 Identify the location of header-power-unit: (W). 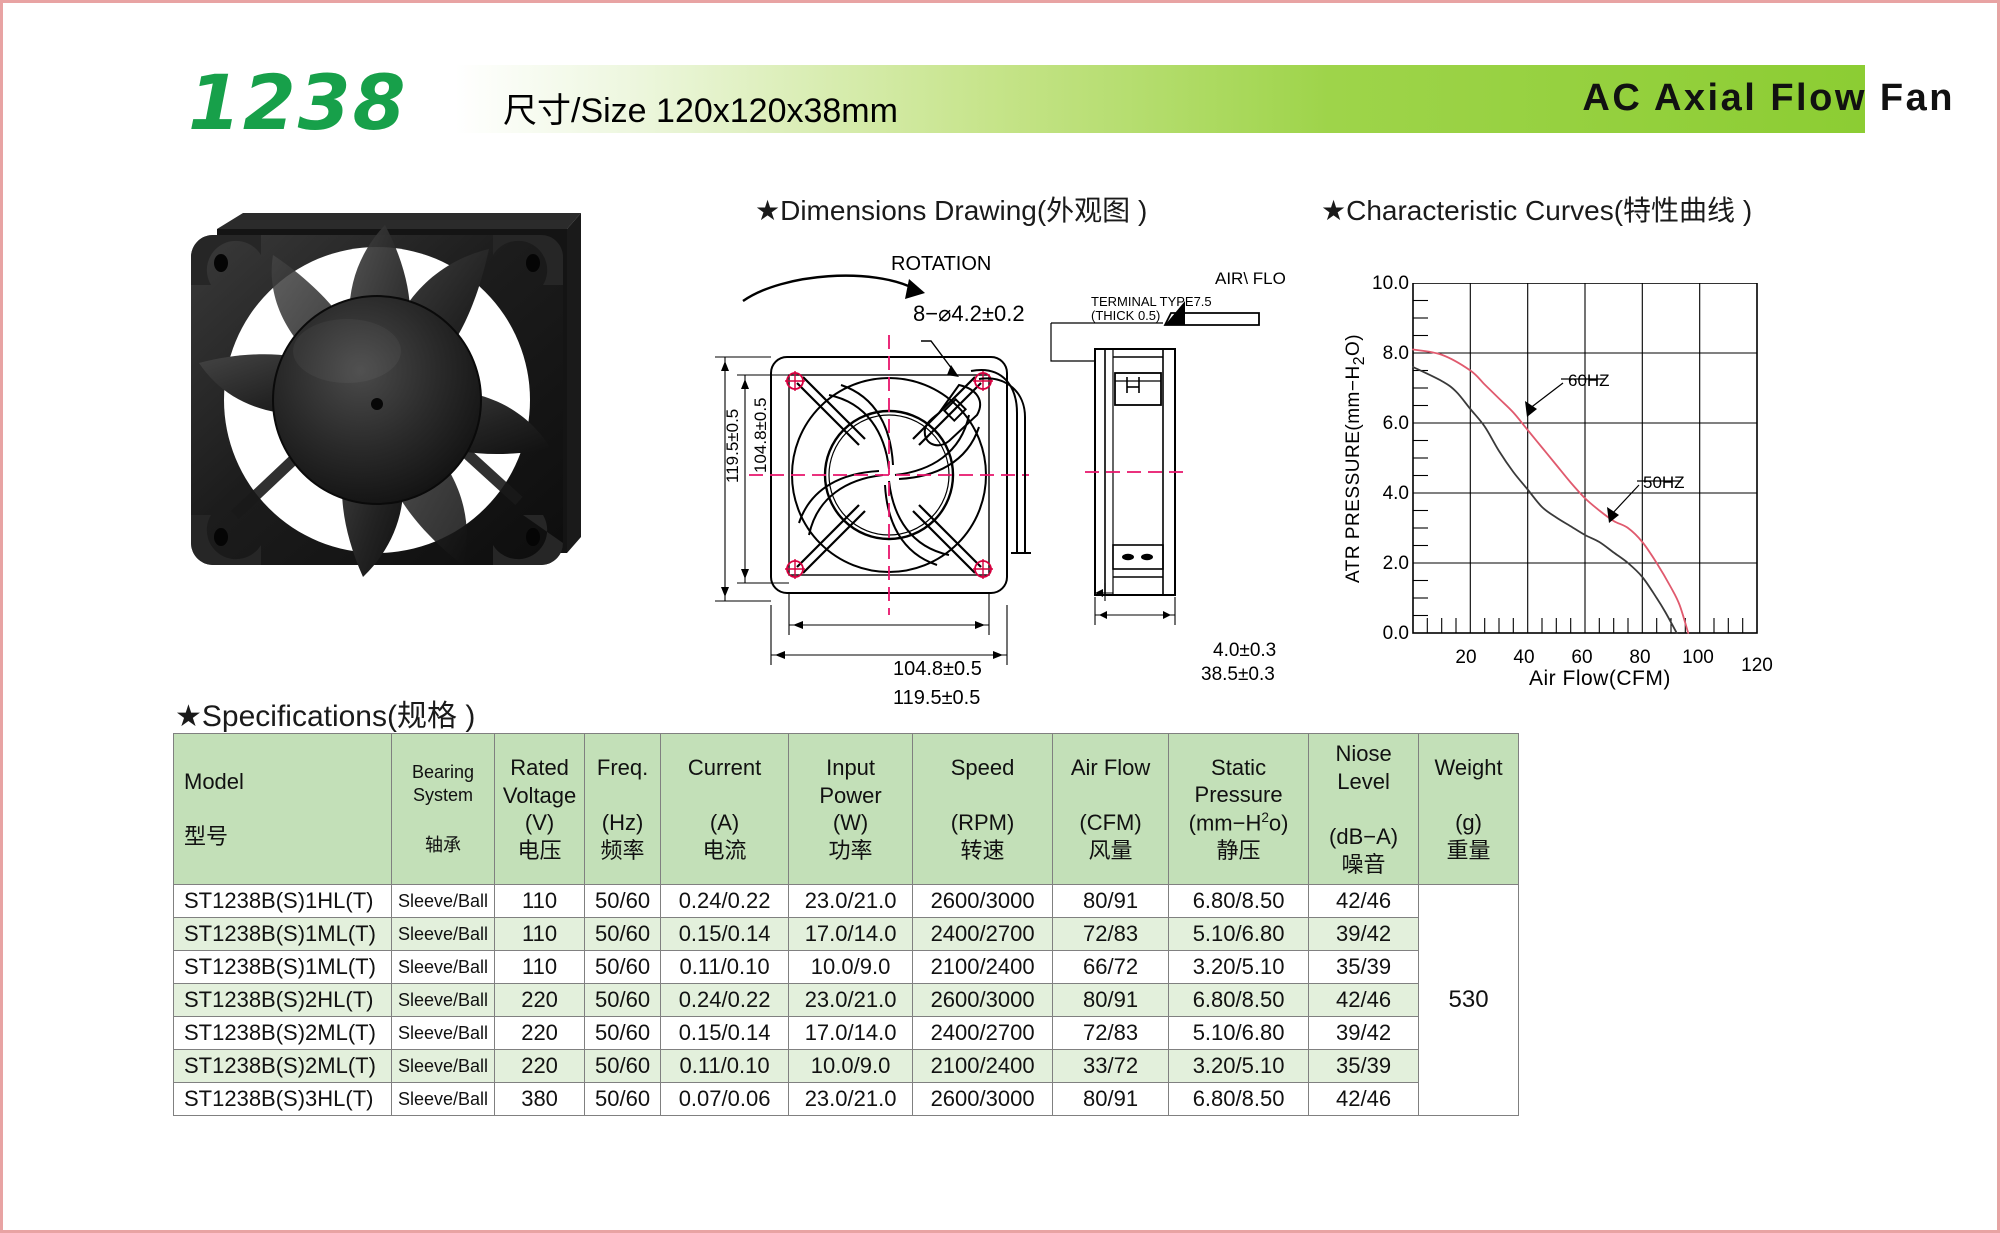
(850, 822).